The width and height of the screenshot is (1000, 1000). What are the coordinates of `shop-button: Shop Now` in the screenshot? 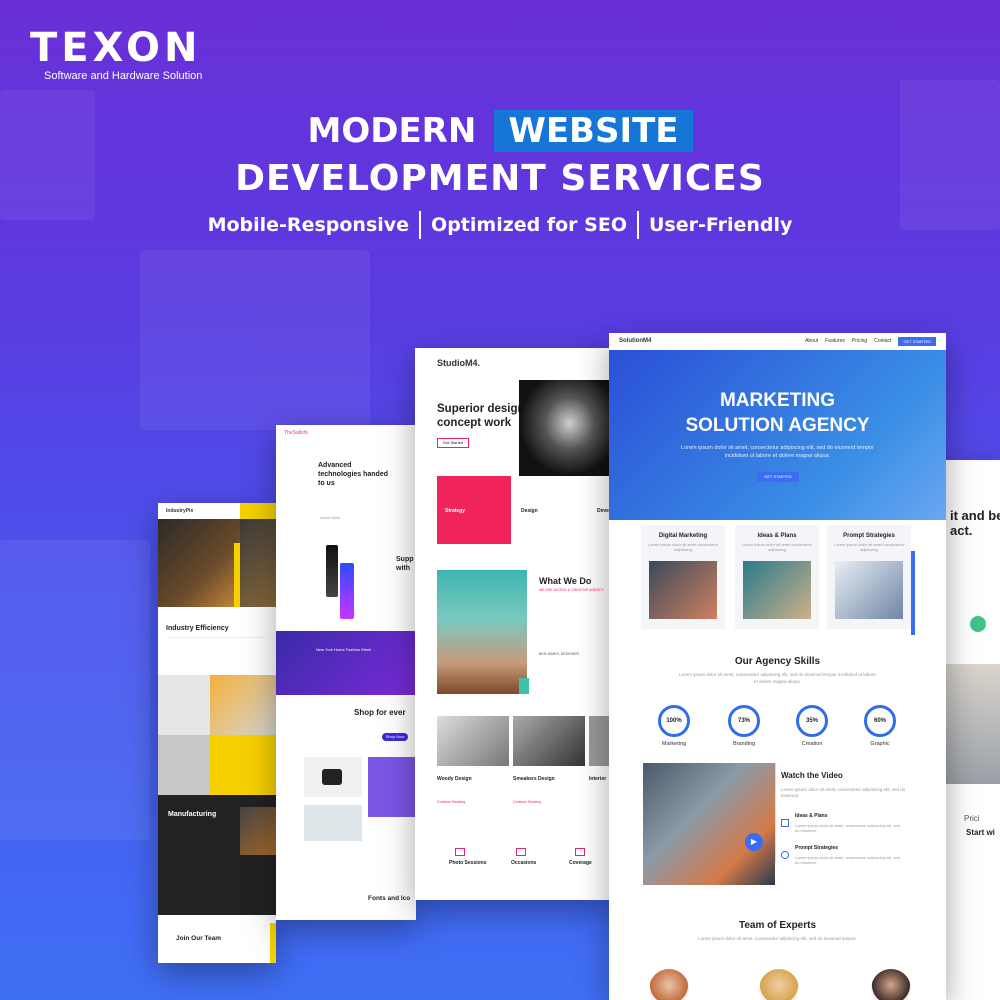 It's located at (395, 737).